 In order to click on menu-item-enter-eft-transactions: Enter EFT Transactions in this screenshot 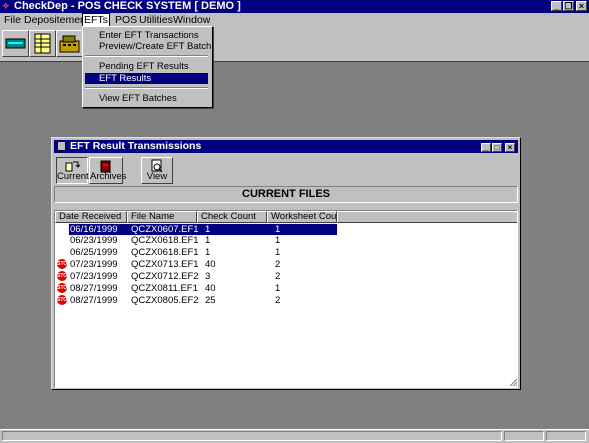, I will do `click(146, 35)`.